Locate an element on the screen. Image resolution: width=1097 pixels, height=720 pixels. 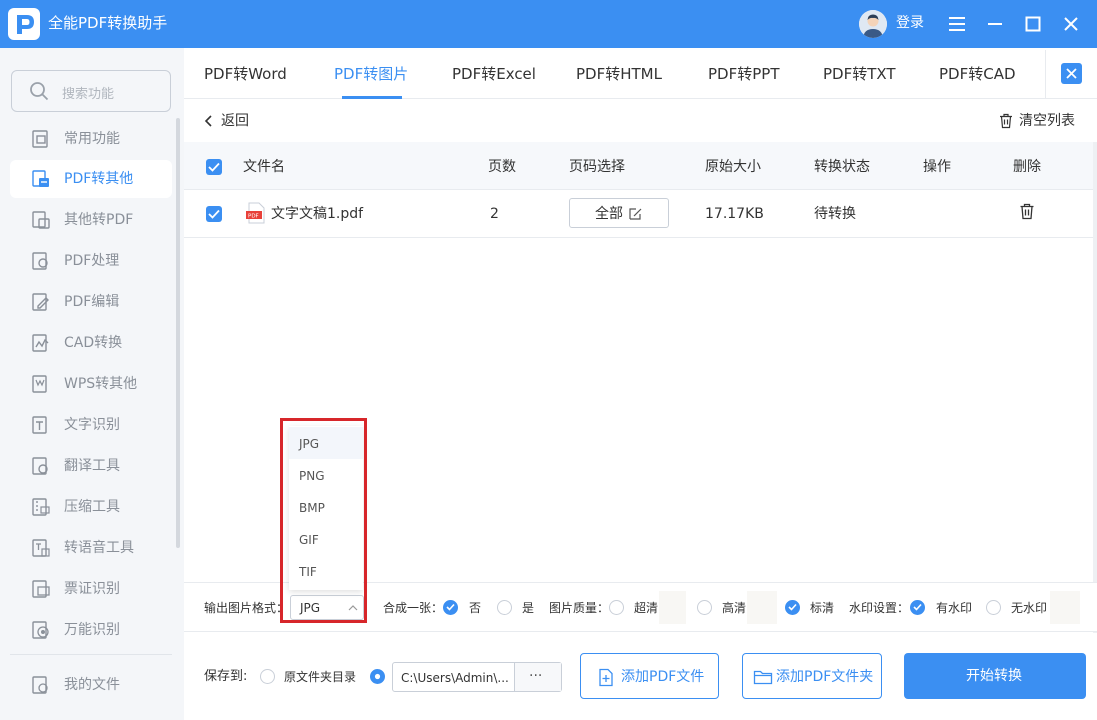
sidebar-item-wps-convert: WPS转其他 is located at coordinates (91, 384).